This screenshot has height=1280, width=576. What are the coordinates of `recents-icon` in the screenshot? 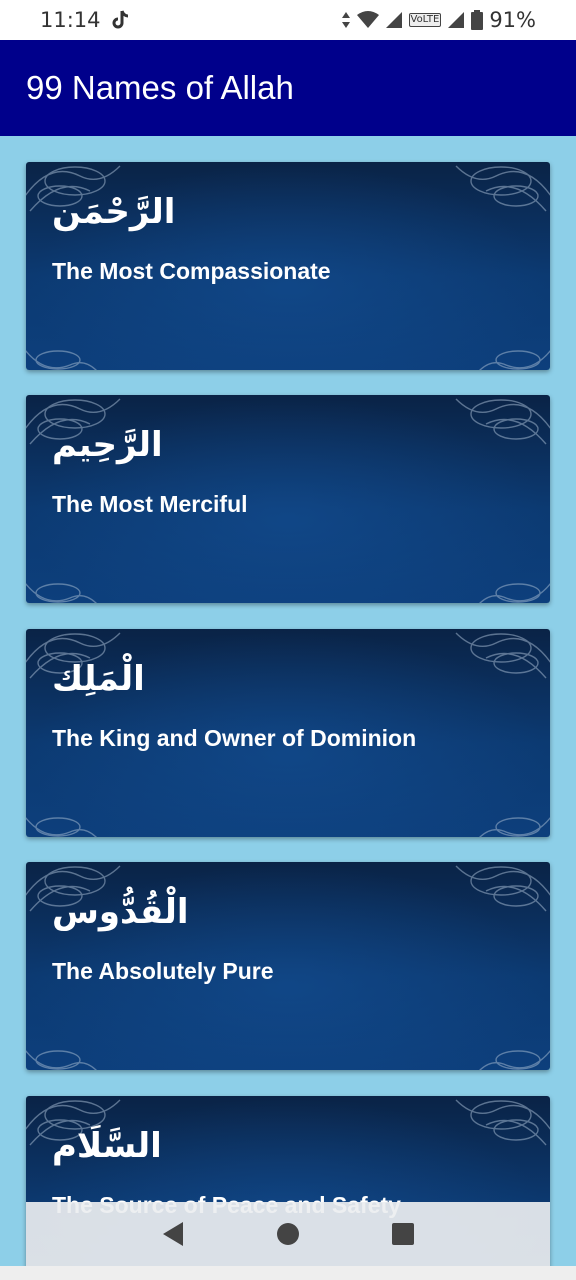 It's located at (403, 1234).